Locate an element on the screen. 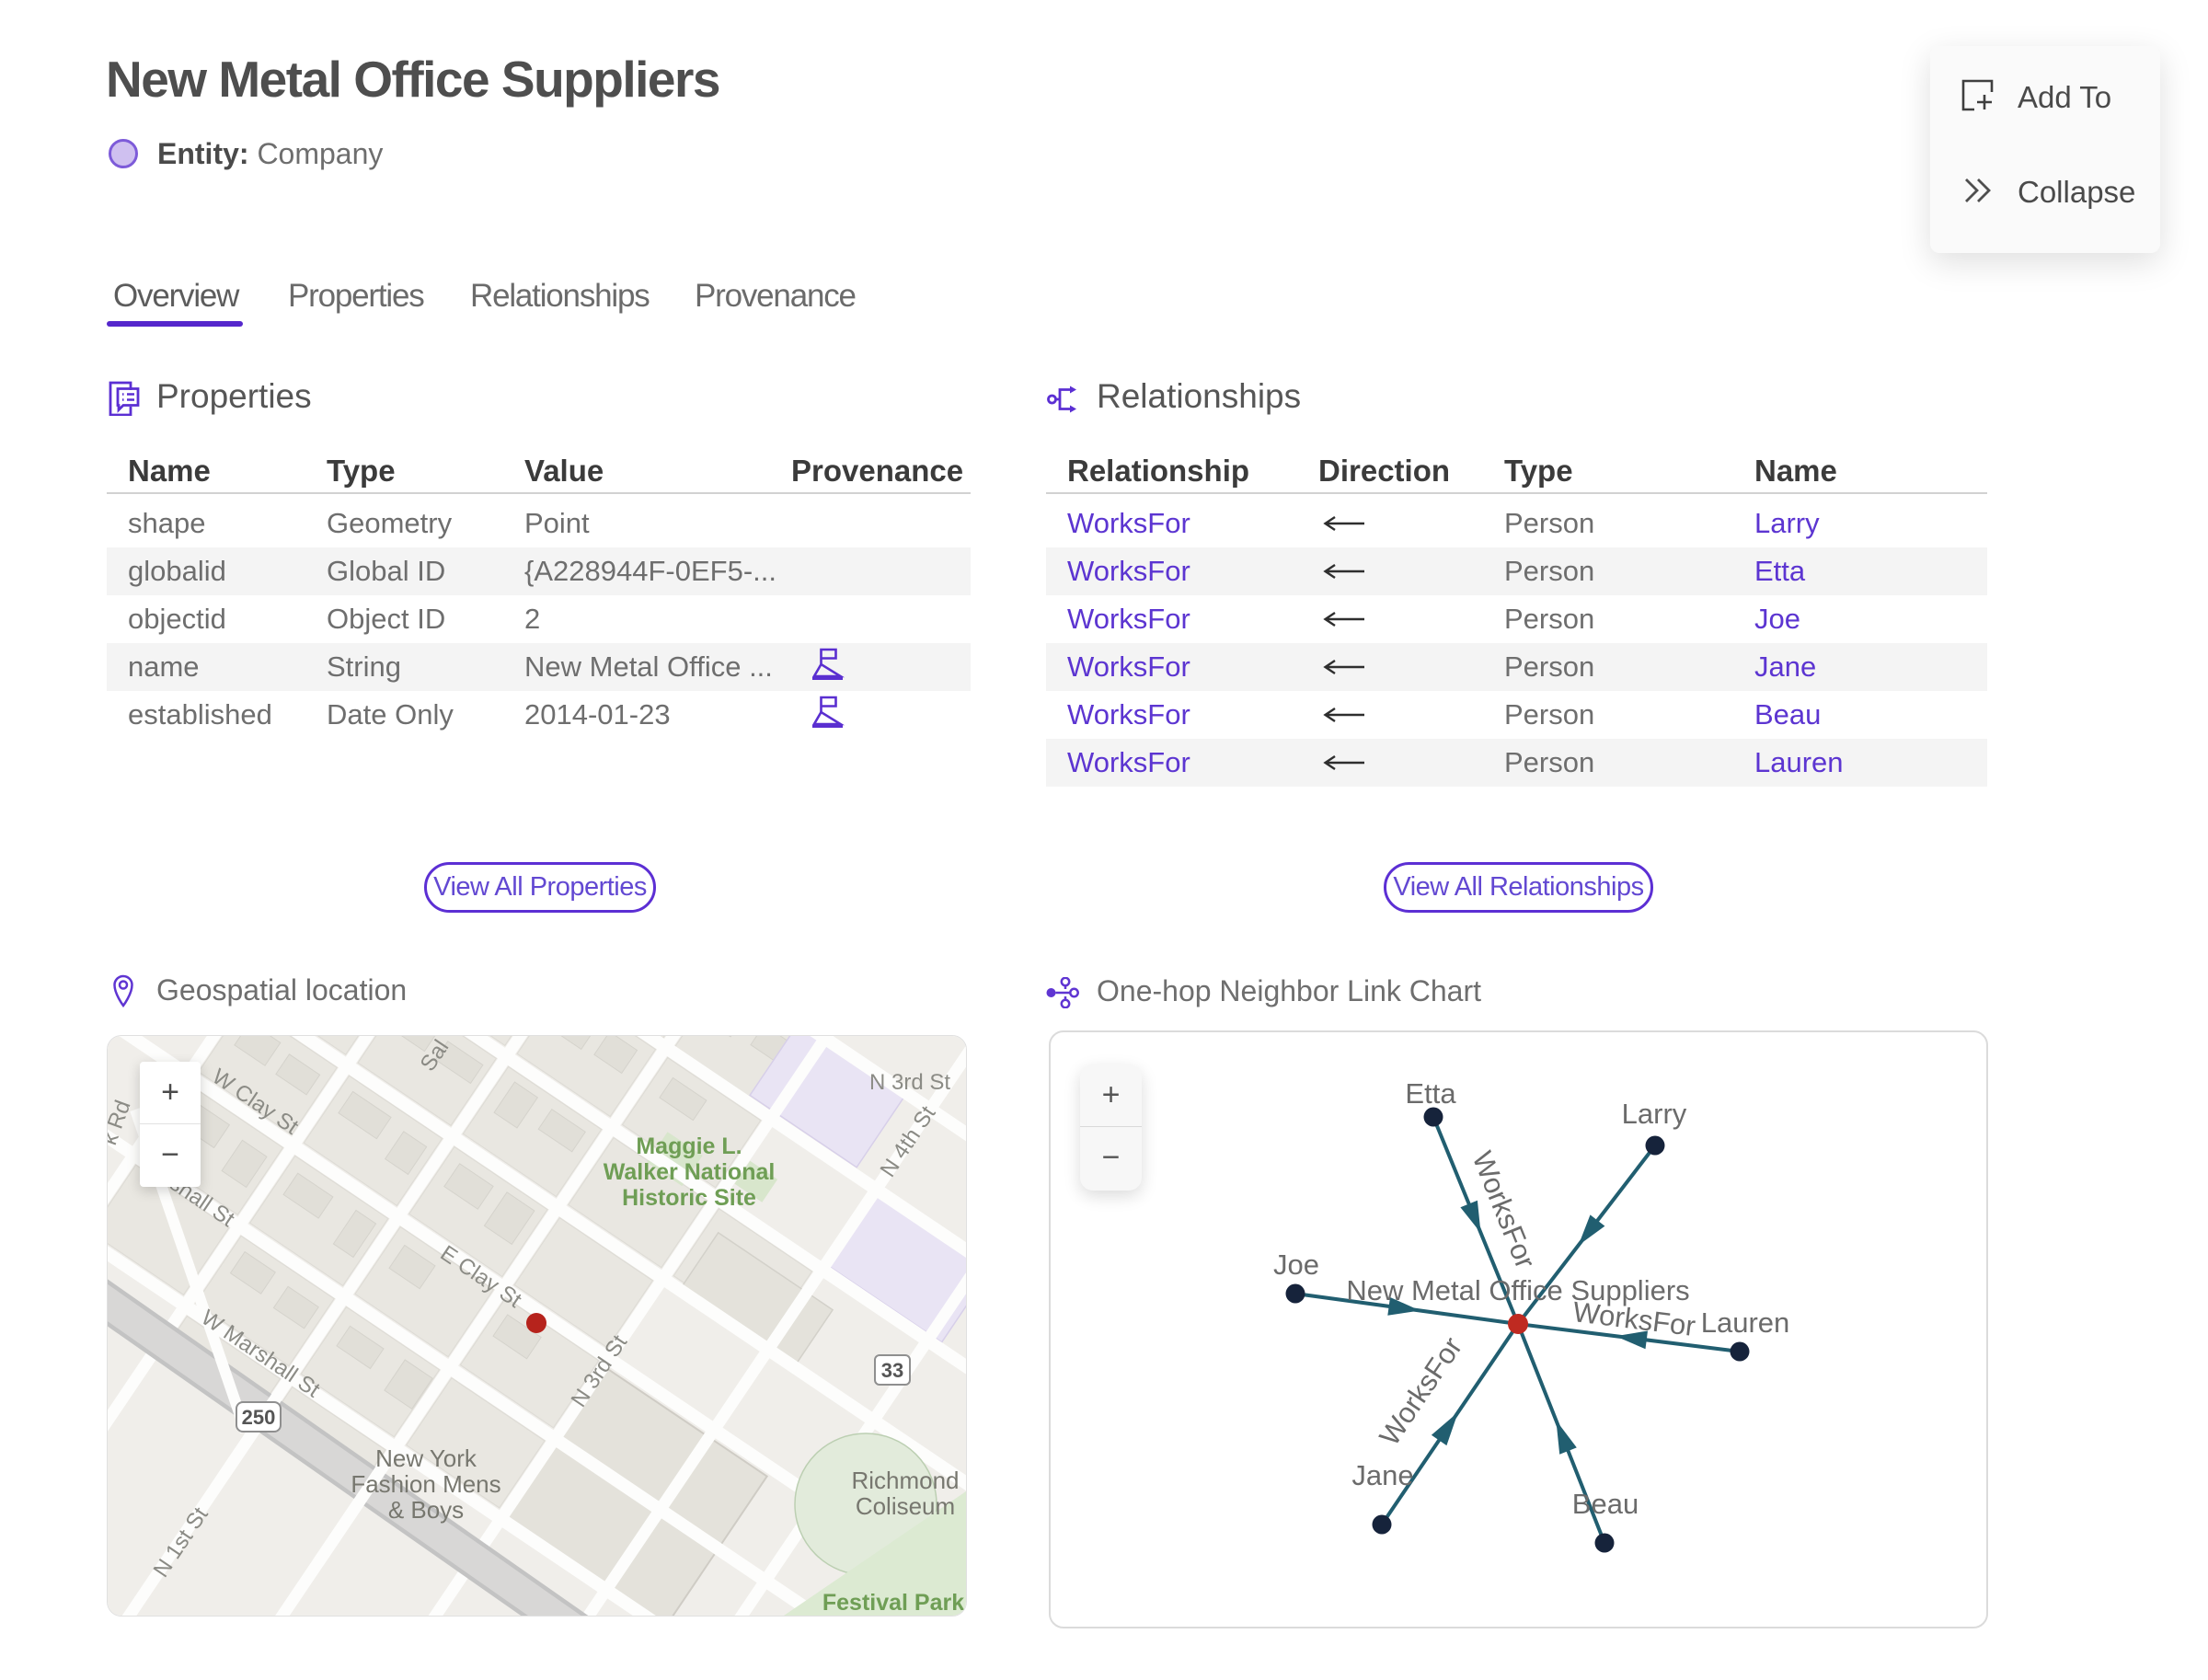 The width and height of the screenshot is (2208, 1680). svg-text: New Metal Office Suppliers is located at coordinates (1517, 1290).